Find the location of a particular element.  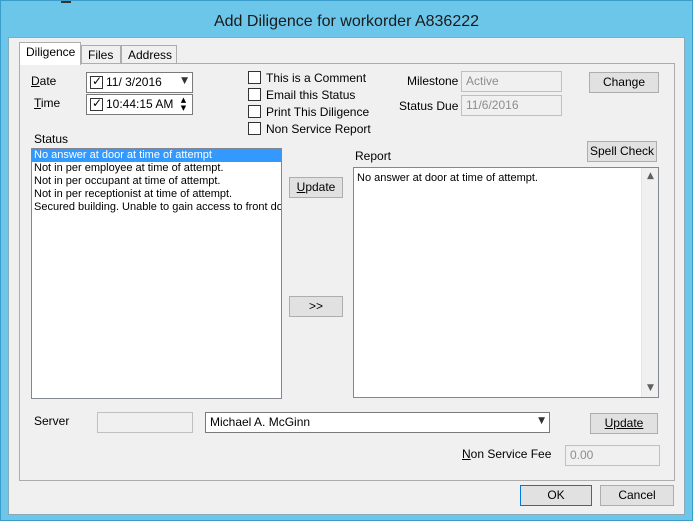

comment-checkbox is located at coordinates (254, 77).